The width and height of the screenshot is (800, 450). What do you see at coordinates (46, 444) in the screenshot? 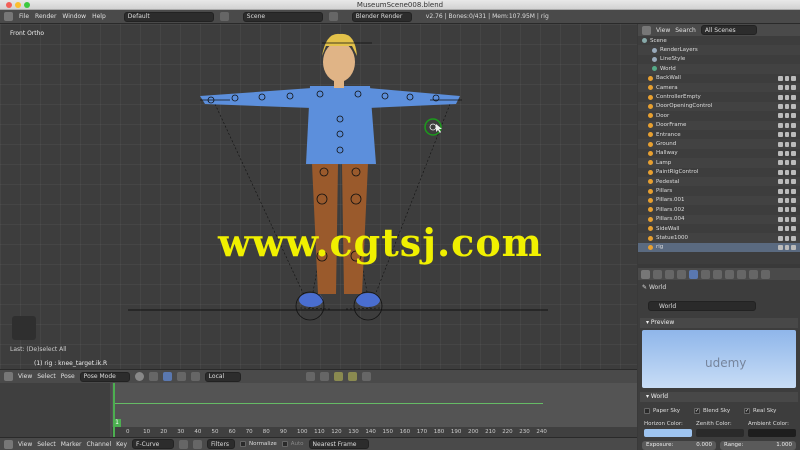
I see `menu-graph-select: Select` at bounding box center [46, 444].